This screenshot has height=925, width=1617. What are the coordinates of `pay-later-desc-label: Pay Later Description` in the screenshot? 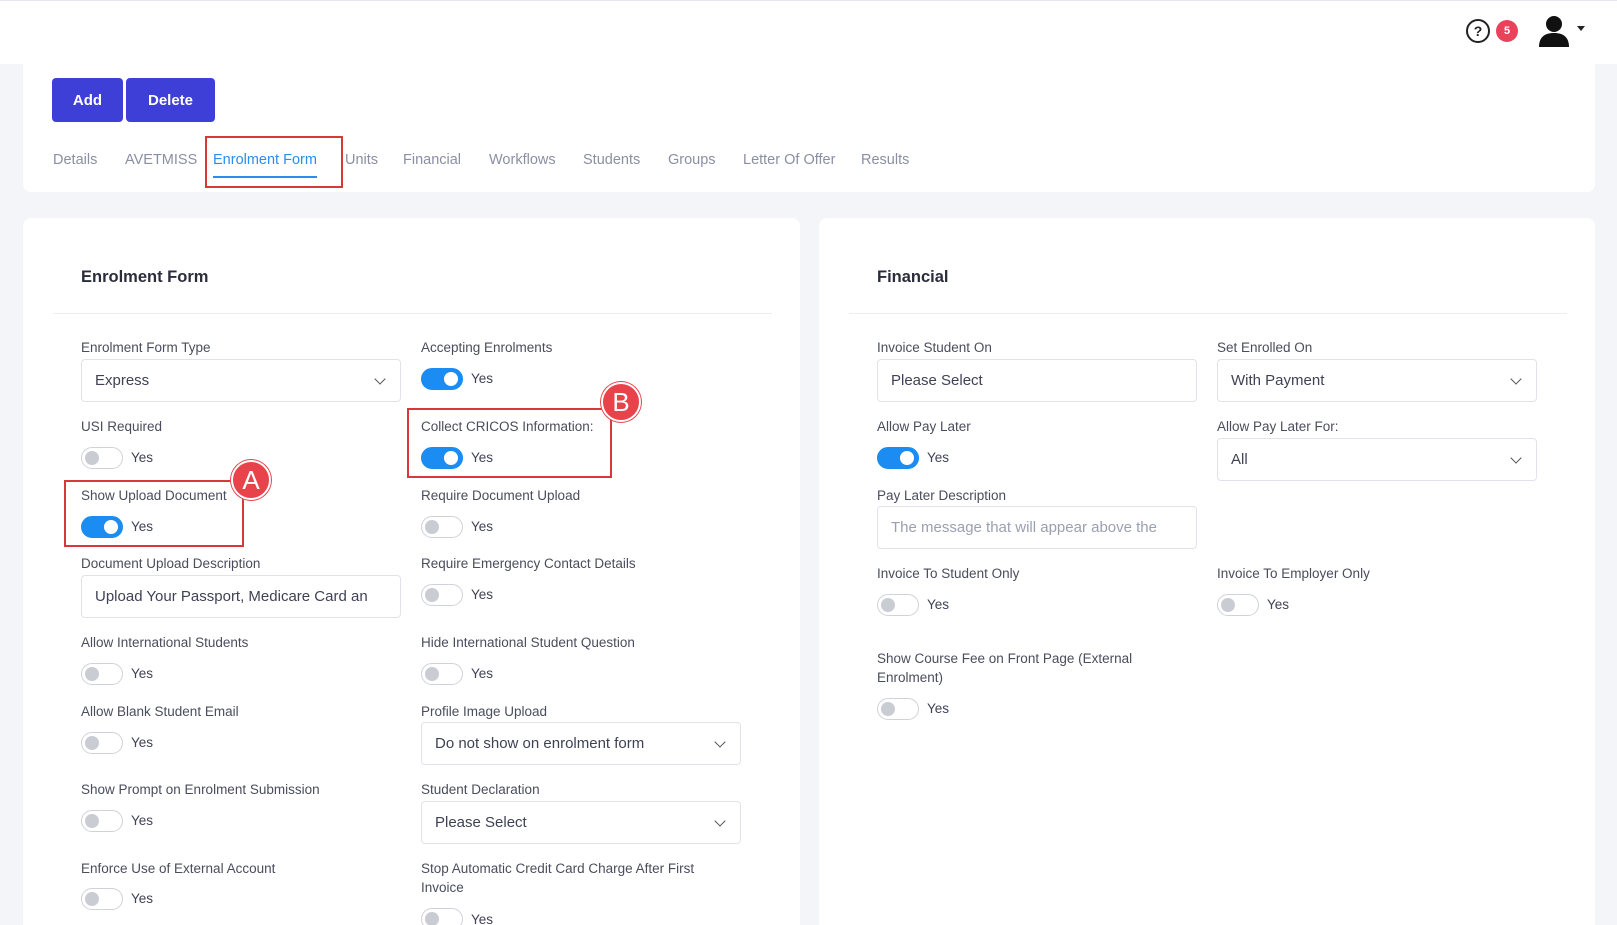 It's located at (942, 495).